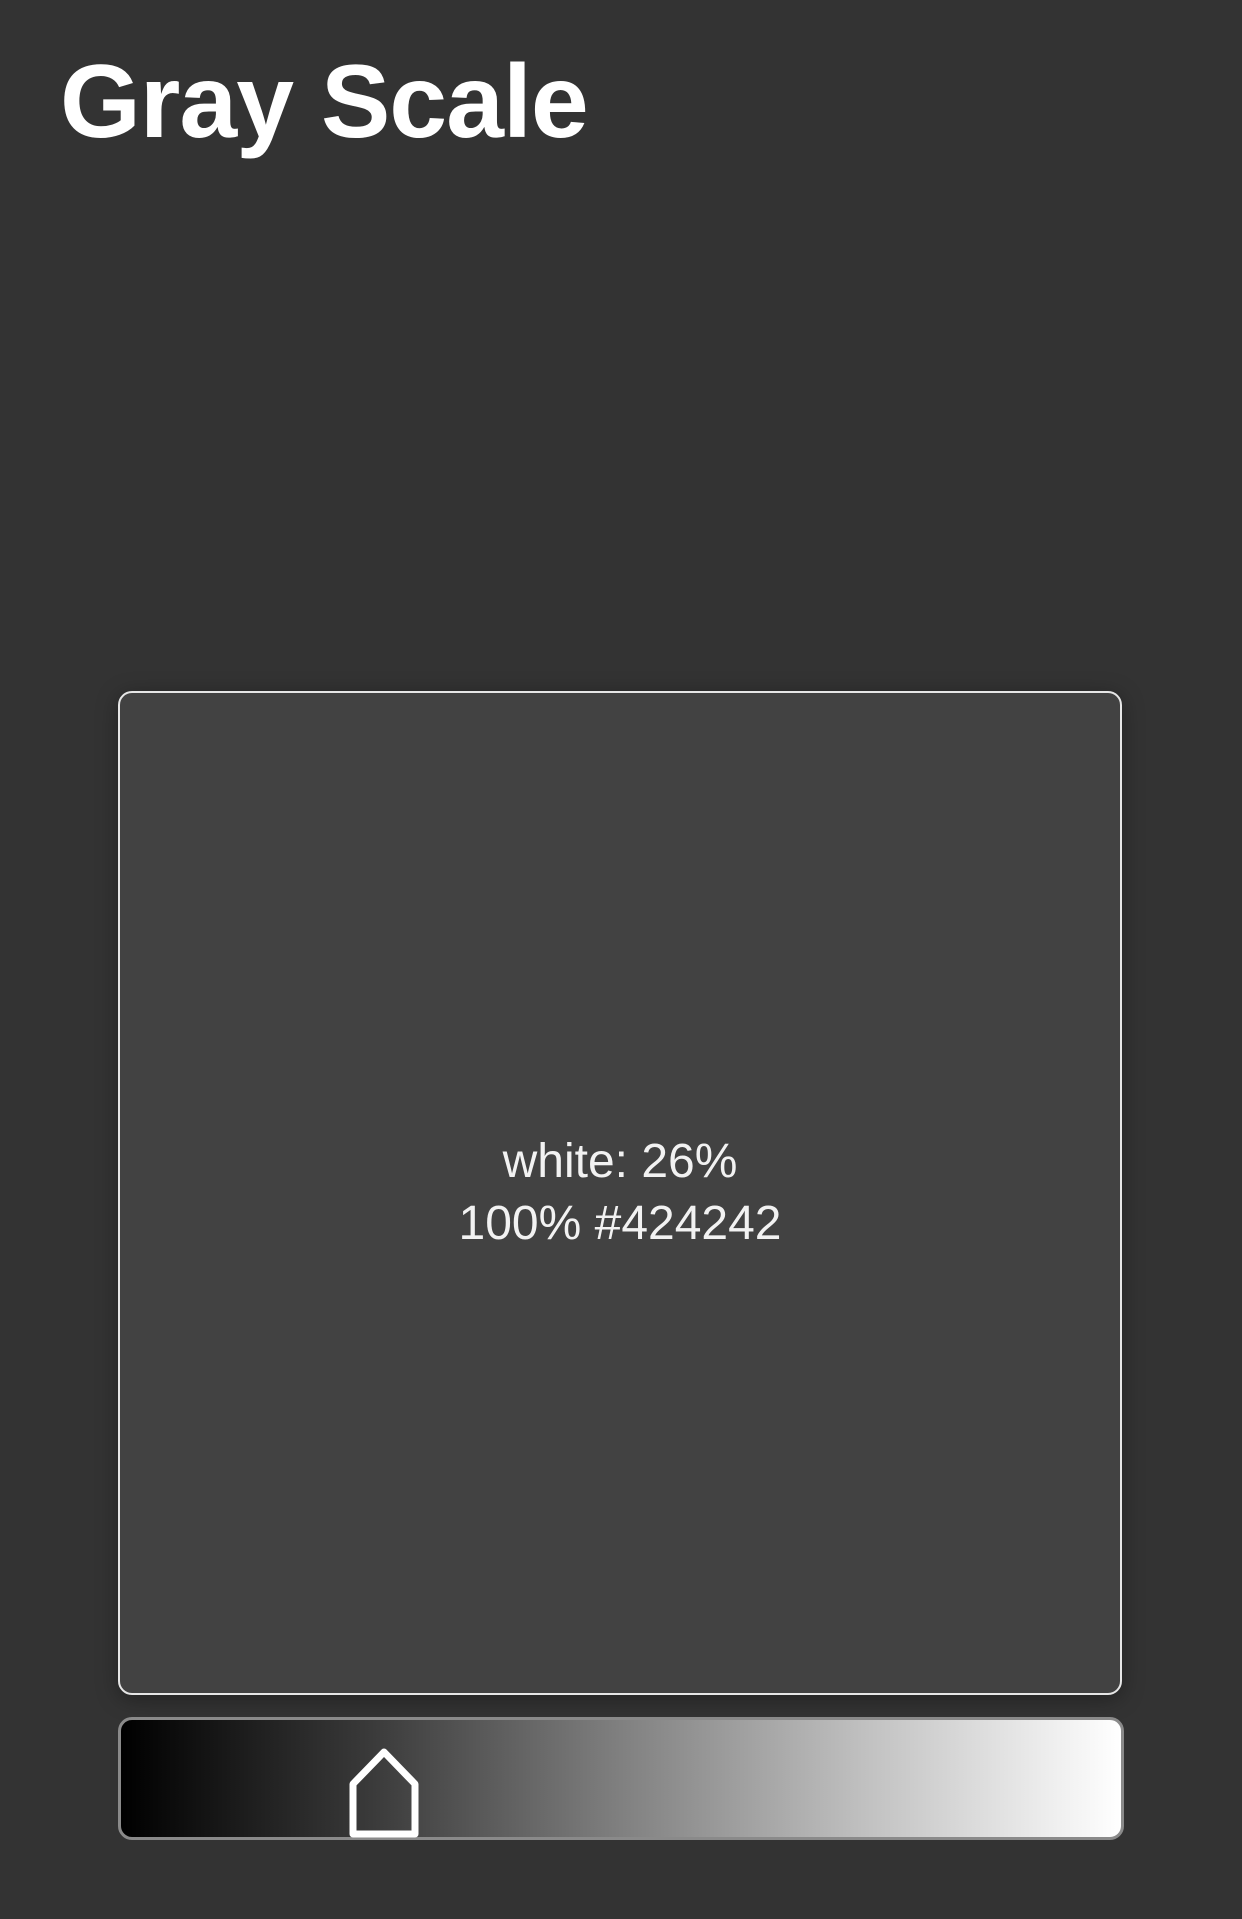 The width and height of the screenshot is (1242, 1919). I want to click on swatch-label: white: 26% 100% #424242, so click(620, 1193).